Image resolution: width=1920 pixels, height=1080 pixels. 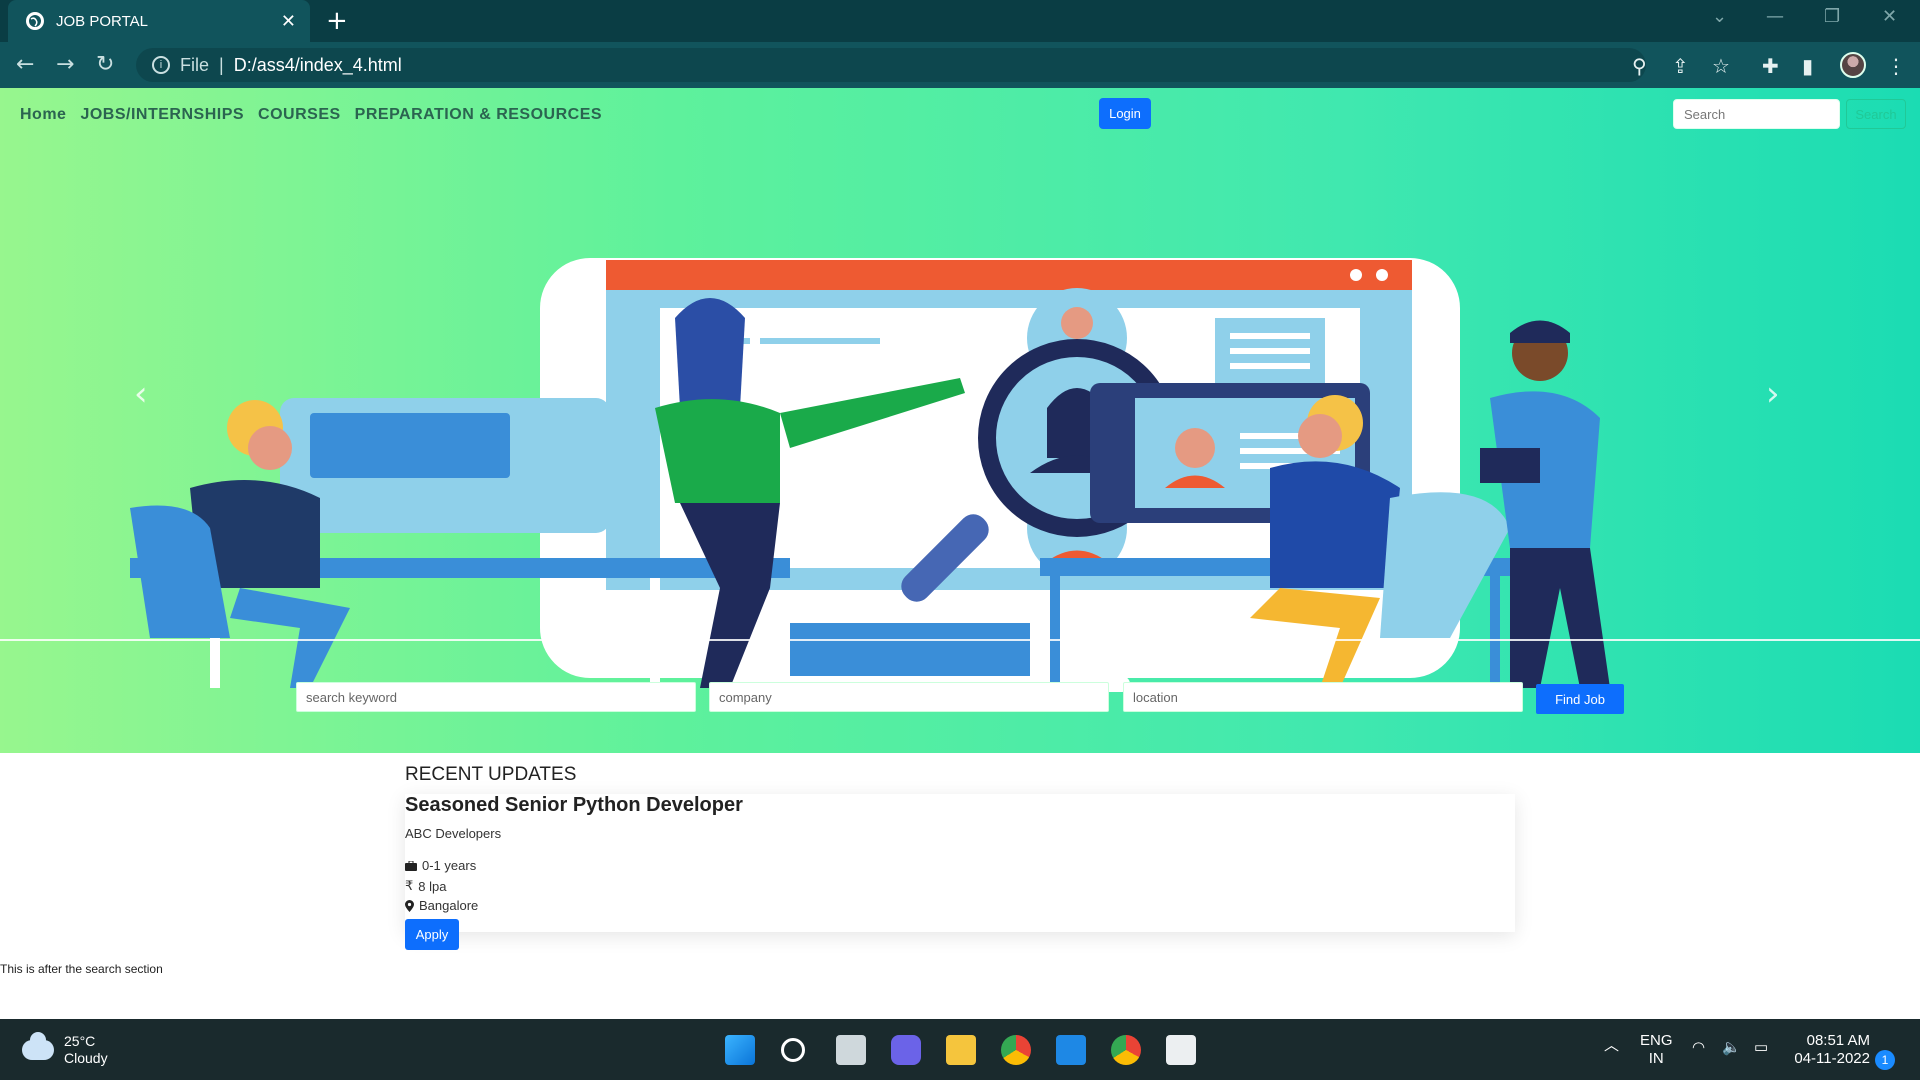 I want to click on rupee-icon: ₹, so click(x=409, y=885).